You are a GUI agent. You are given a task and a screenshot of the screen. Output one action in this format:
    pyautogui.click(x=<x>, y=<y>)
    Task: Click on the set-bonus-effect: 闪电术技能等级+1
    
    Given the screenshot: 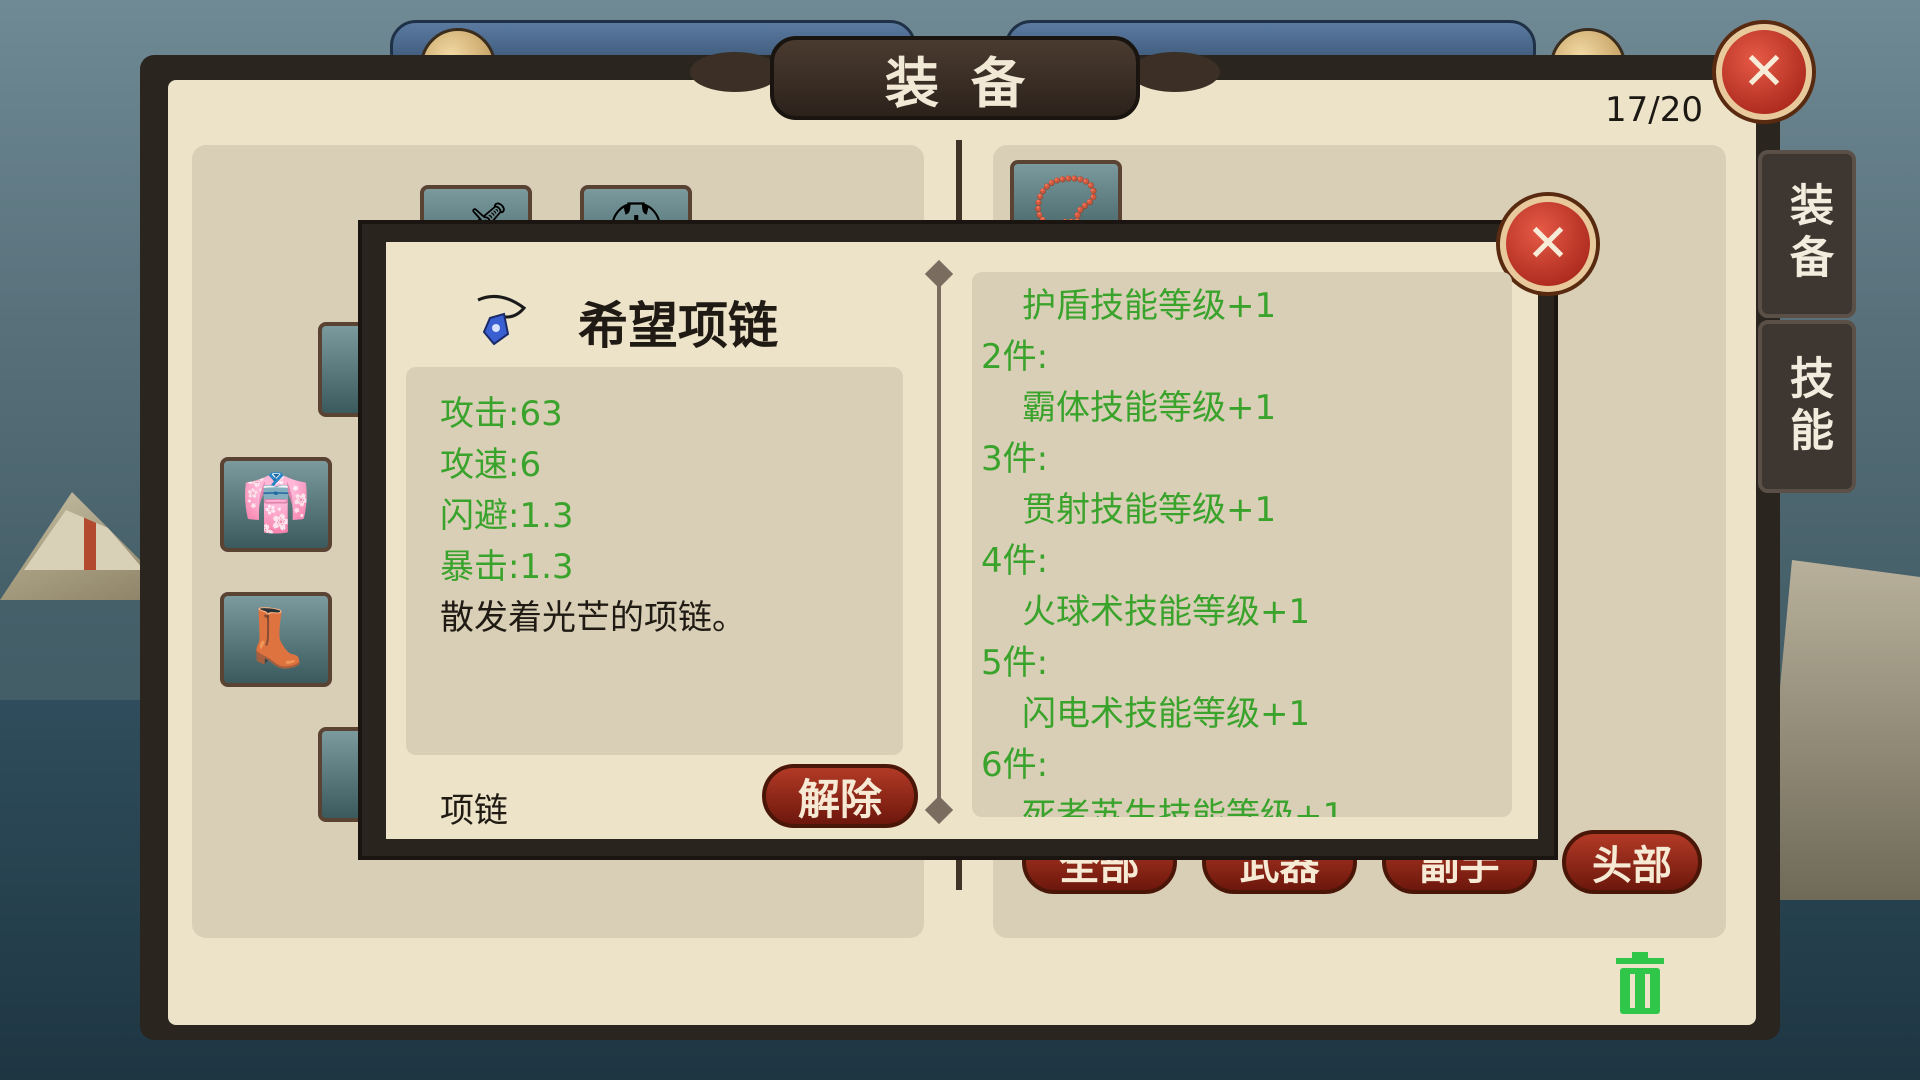 What is the action you would take?
    pyautogui.click(x=1166, y=714)
    